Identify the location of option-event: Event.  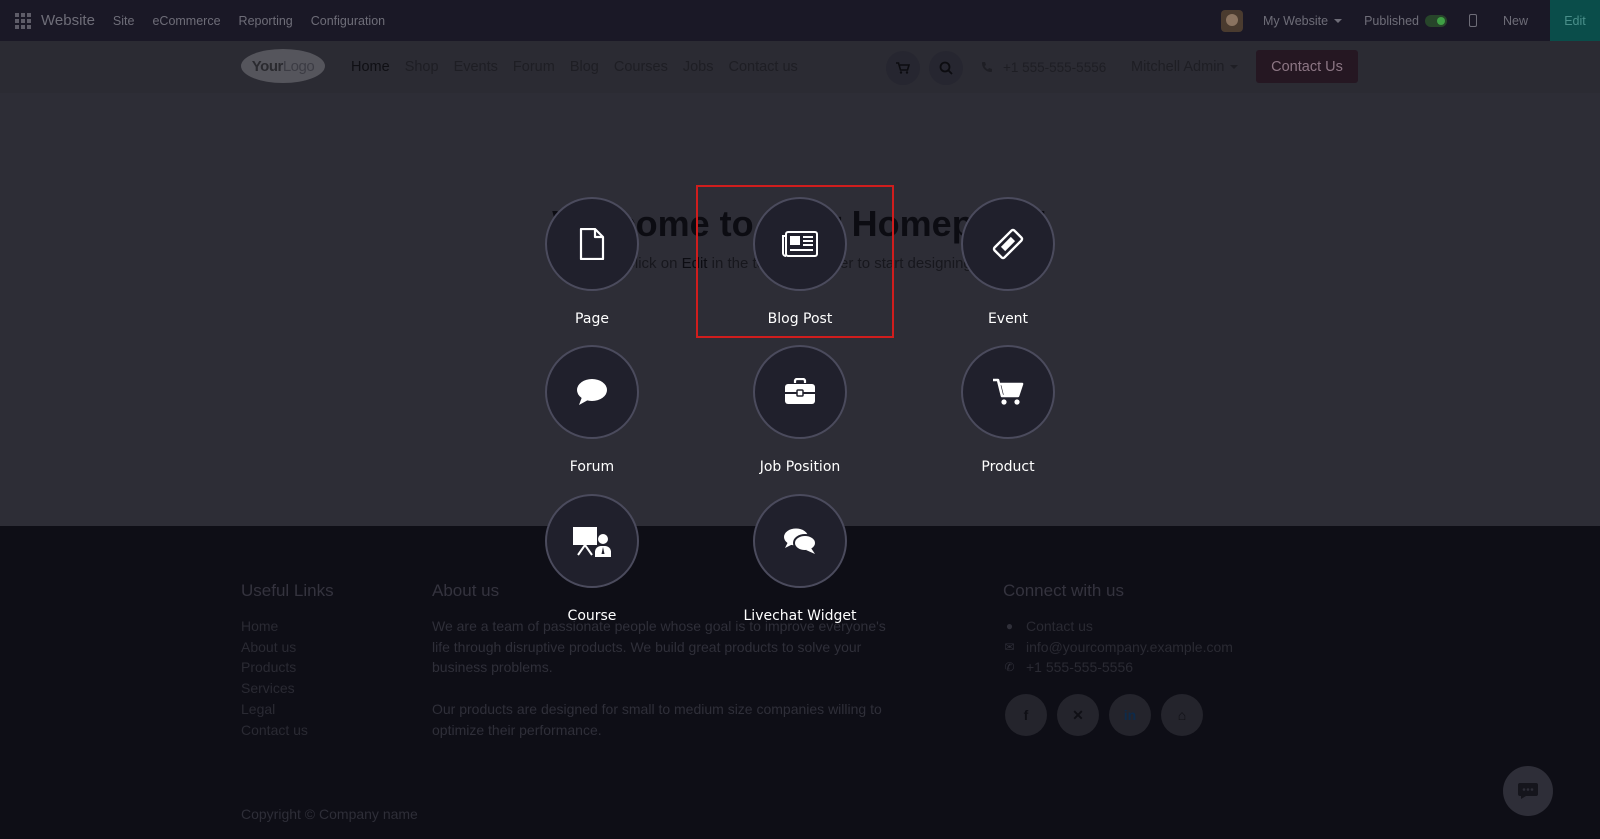
(1008, 262).